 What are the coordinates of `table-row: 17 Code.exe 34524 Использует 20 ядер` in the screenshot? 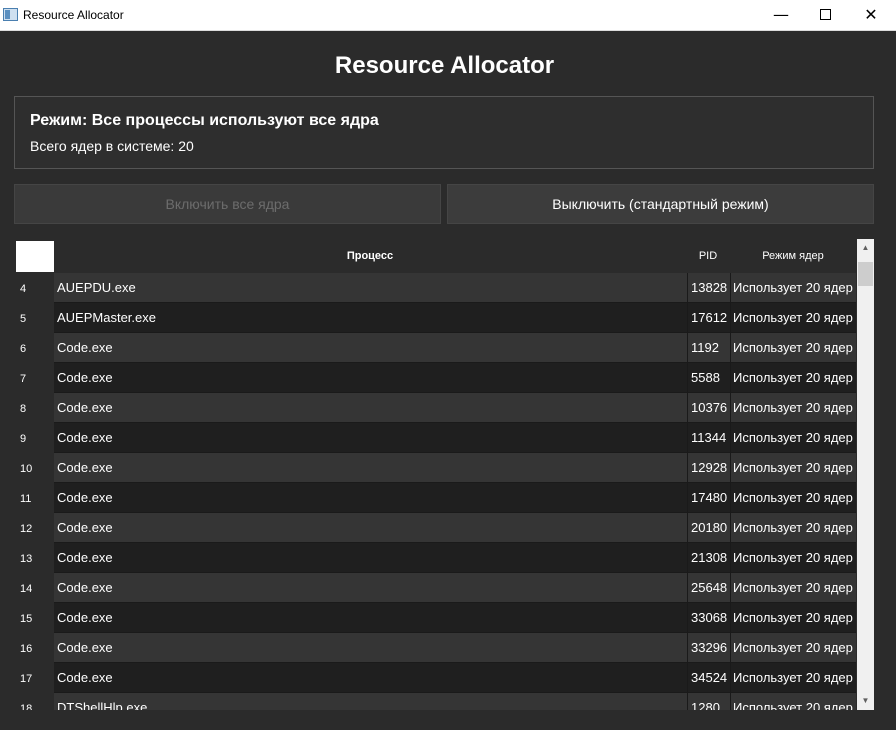 It's located at (435, 678).